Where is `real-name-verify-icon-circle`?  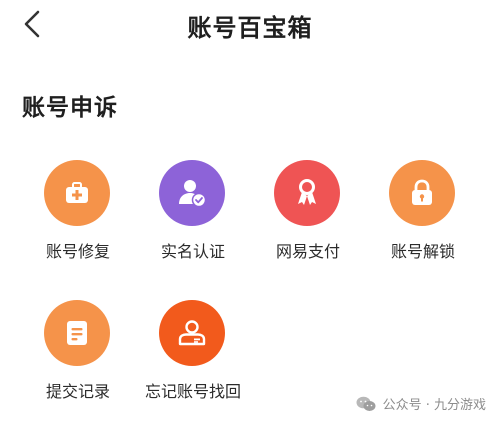 real-name-verify-icon-circle is located at coordinates (192, 193).